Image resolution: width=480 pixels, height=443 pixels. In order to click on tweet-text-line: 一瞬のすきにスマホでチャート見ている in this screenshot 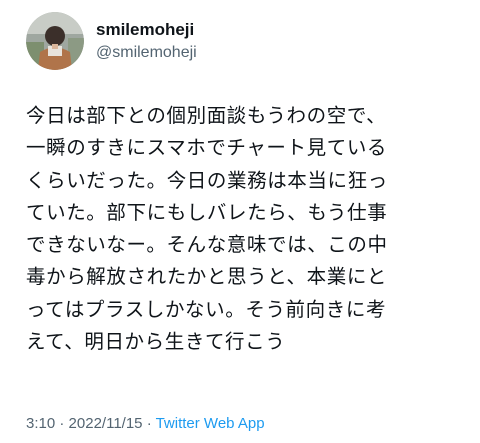, I will do `click(207, 148)`.